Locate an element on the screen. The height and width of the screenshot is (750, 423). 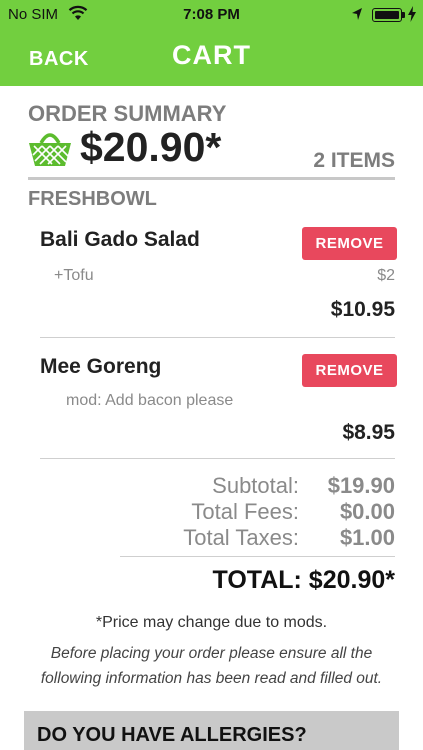
item-modifier: +Tofu is located at coordinates (74, 275).